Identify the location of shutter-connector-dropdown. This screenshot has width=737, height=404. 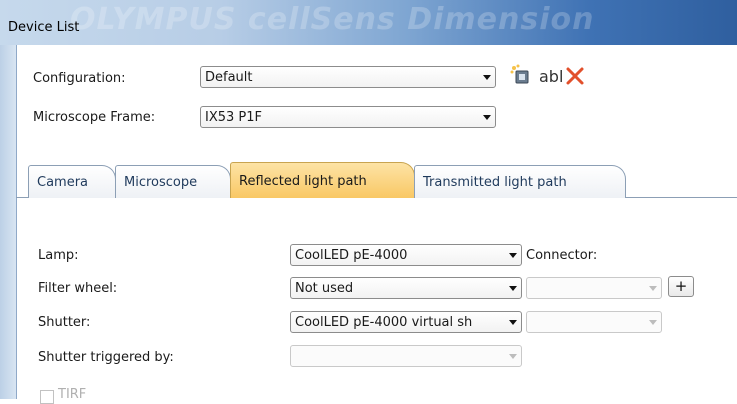
(594, 322).